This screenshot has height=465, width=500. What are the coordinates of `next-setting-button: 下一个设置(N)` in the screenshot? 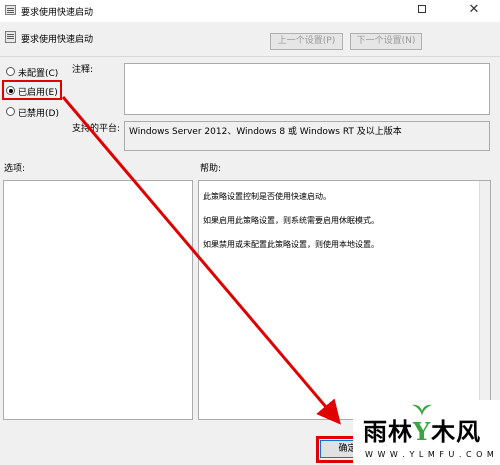 It's located at (386, 41).